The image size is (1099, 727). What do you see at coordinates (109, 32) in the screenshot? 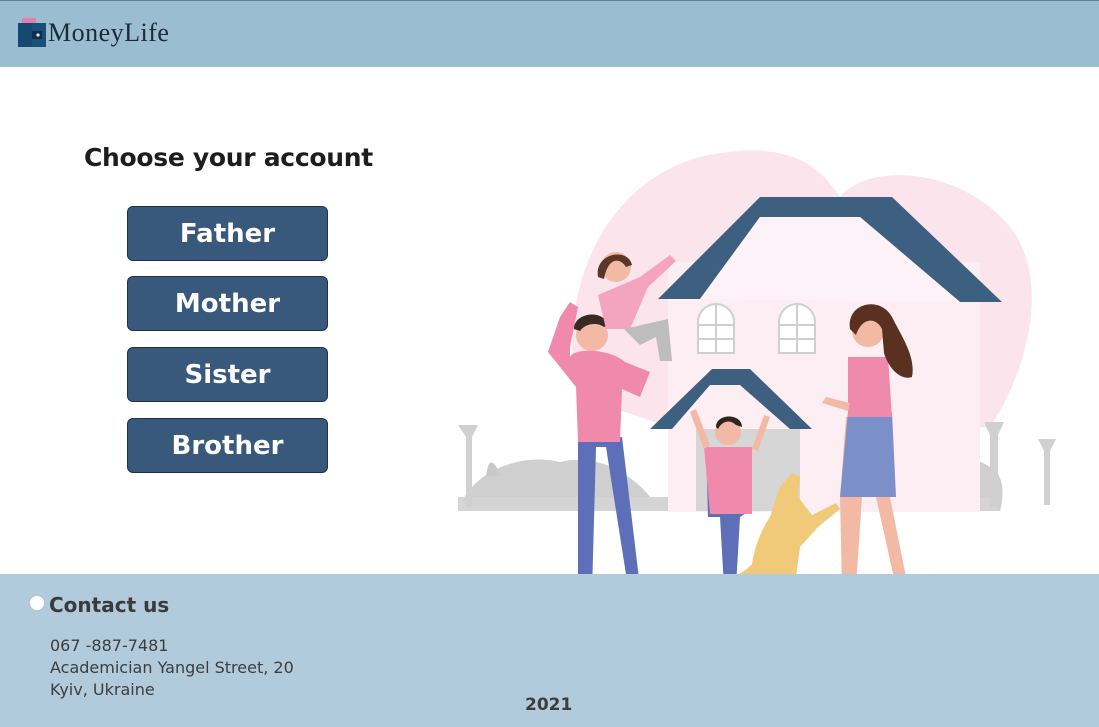
I see `brand-name: MoneyLife` at bounding box center [109, 32].